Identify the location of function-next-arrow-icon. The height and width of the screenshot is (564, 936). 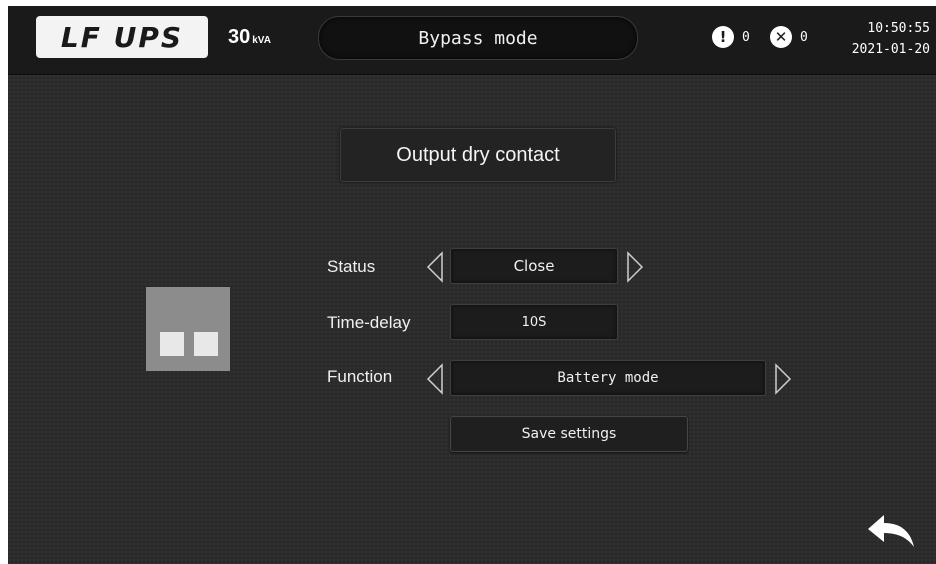
(783, 379).